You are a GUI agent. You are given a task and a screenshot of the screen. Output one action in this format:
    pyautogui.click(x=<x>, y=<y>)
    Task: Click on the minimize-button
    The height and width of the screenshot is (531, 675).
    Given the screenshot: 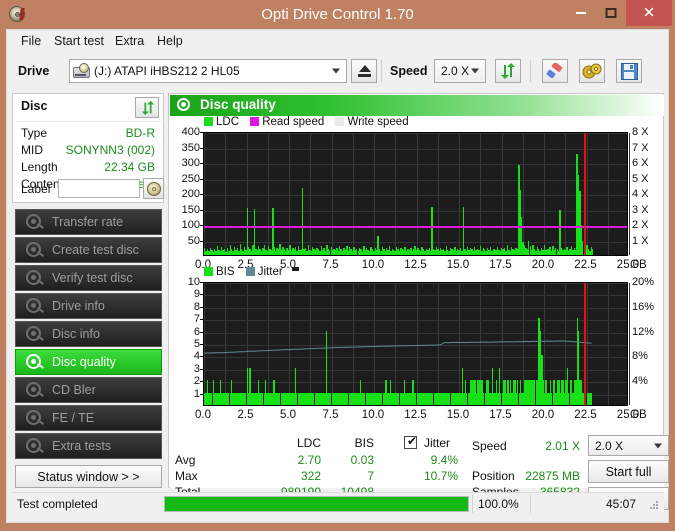 What is the action you would take?
    pyautogui.click(x=581, y=13)
    